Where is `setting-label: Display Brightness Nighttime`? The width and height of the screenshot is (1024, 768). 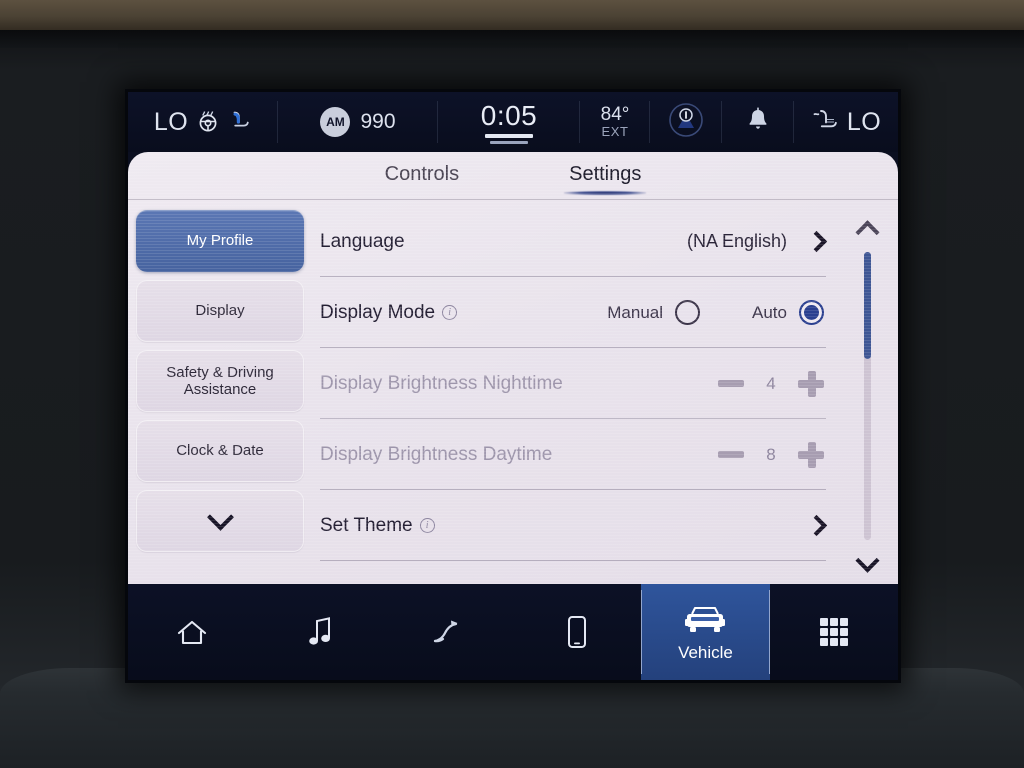
setting-label: Display Brightness Nighttime is located at coordinates (441, 384).